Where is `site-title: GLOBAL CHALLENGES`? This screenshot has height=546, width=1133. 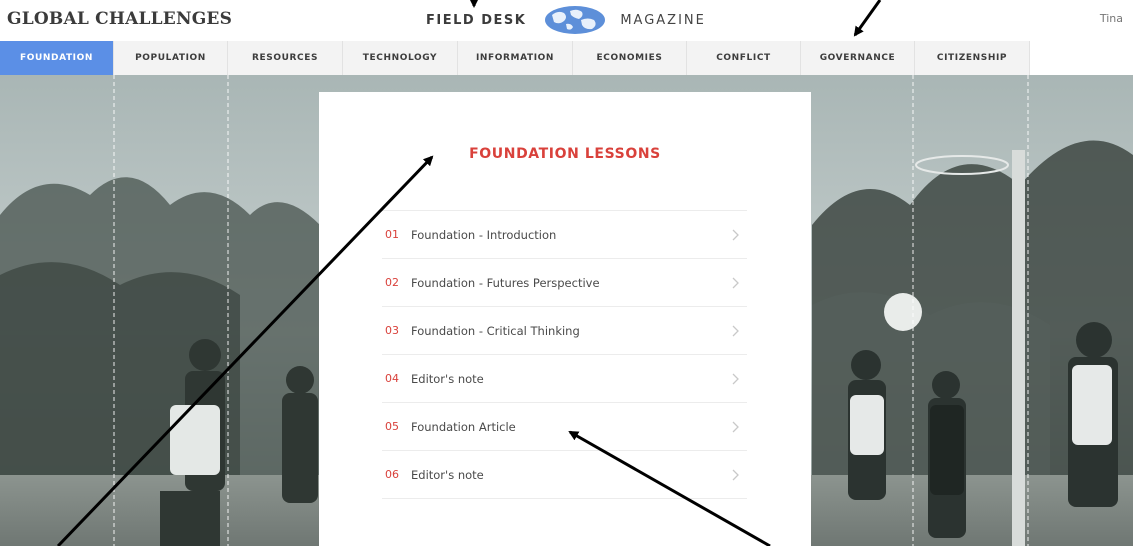 site-title: GLOBAL CHALLENGES is located at coordinates (119, 19).